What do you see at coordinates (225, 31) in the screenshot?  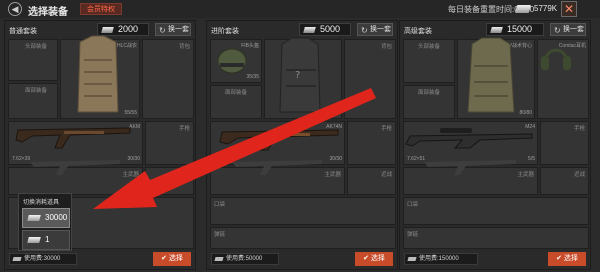 I see `panel-name: 进阶套装` at bounding box center [225, 31].